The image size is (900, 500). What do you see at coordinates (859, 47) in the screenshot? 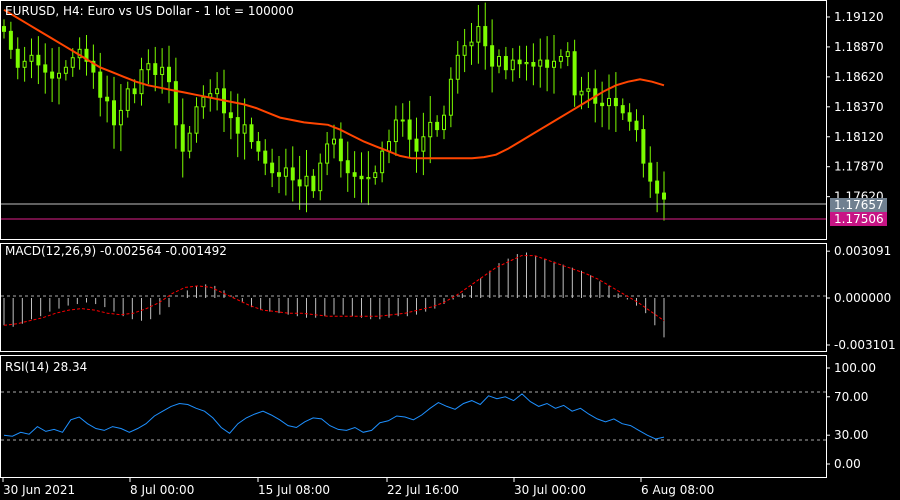
I see `price-tick-label: 1.18870` at bounding box center [859, 47].